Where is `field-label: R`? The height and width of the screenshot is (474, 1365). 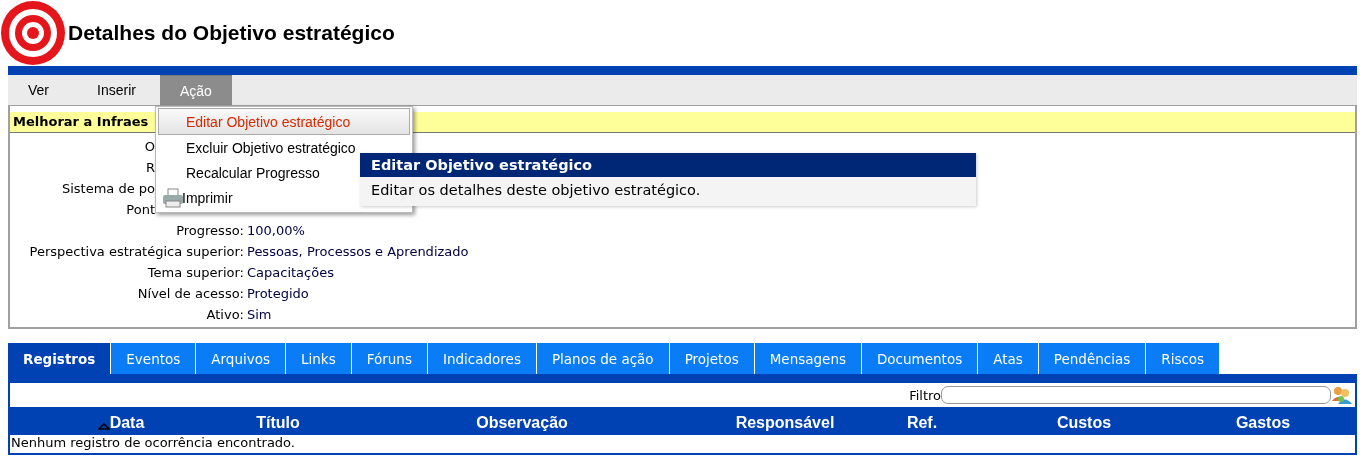 field-label: R is located at coordinates (149, 167).